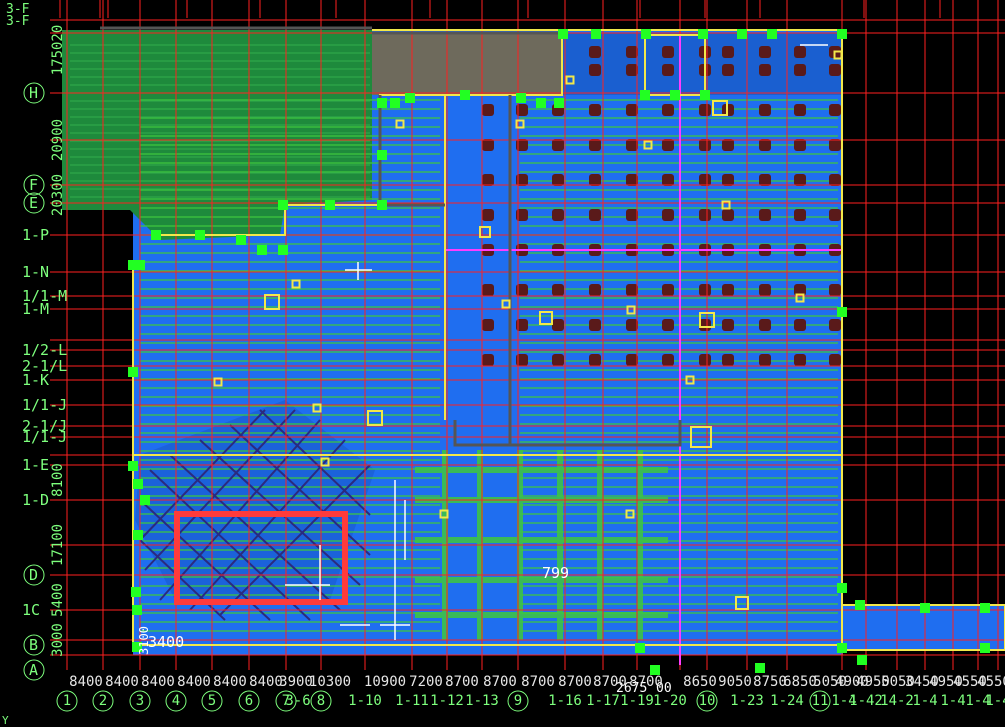  What do you see at coordinates (735, 682) in the screenshot?
I see `col-dim-17: 9050` at bounding box center [735, 682].